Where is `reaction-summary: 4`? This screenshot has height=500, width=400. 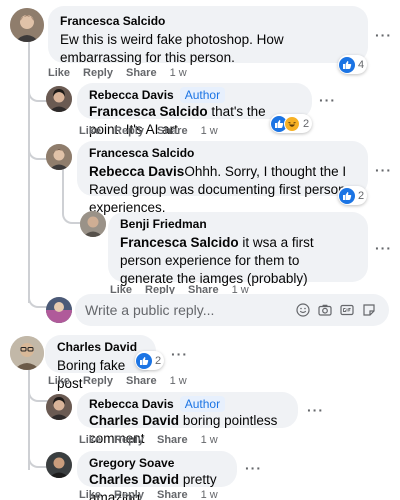
reaction-summary: 4 is located at coordinates (353, 64).